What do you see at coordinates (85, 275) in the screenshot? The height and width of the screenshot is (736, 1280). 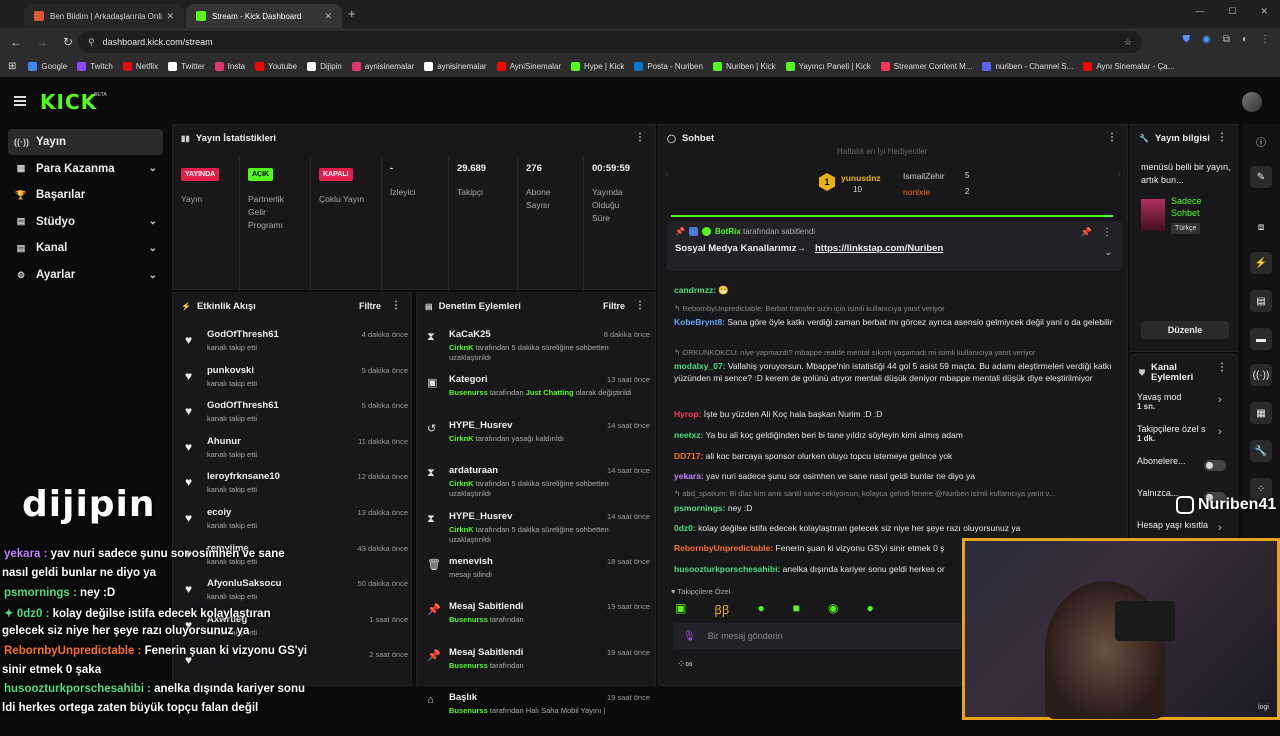 I see `sidebar-item-5: ⚙ Ayarlar ⌄` at bounding box center [85, 275].